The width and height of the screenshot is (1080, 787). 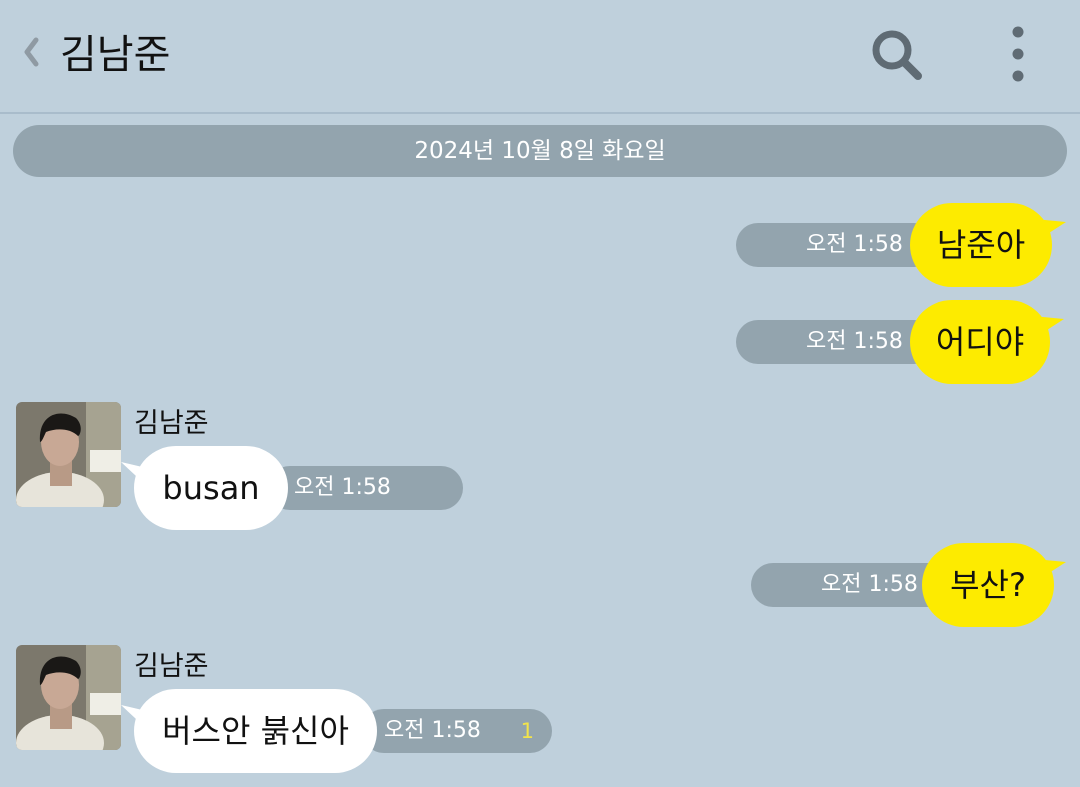 What do you see at coordinates (29, 52) in the screenshot?
I see `chevron-left-icon` at bounding box center [29, 52].